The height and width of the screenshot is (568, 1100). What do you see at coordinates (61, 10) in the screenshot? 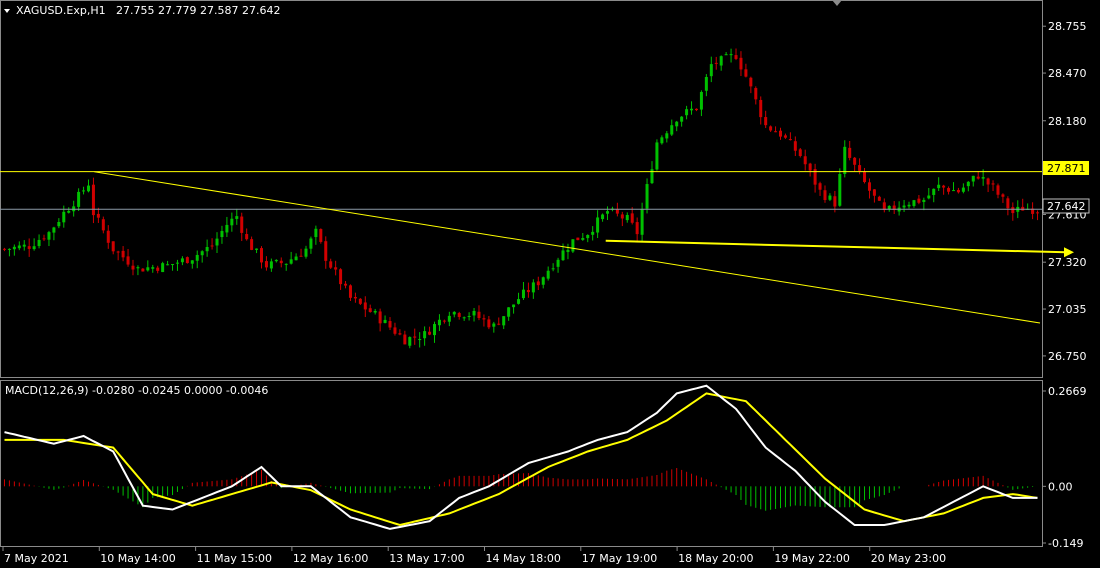
I see `symbol-title: XAGUSD.Exp,H1` at bounding box center [61, 10].